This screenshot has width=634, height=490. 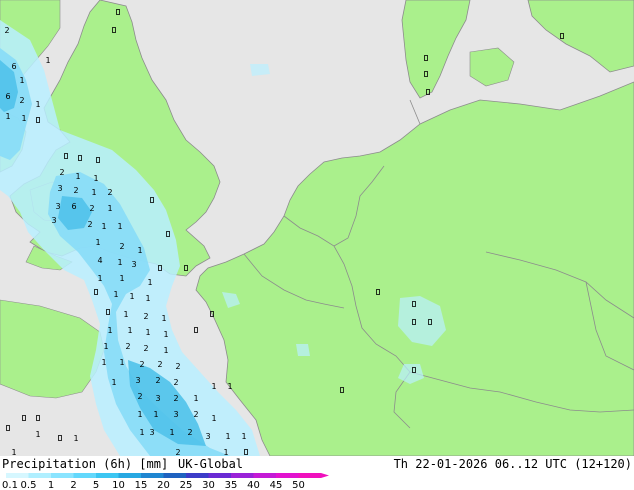 What do you see at coordinates (99, 260) in the screenshot?
I see `precip-value-label: 4` at bounding box center [99, 260].